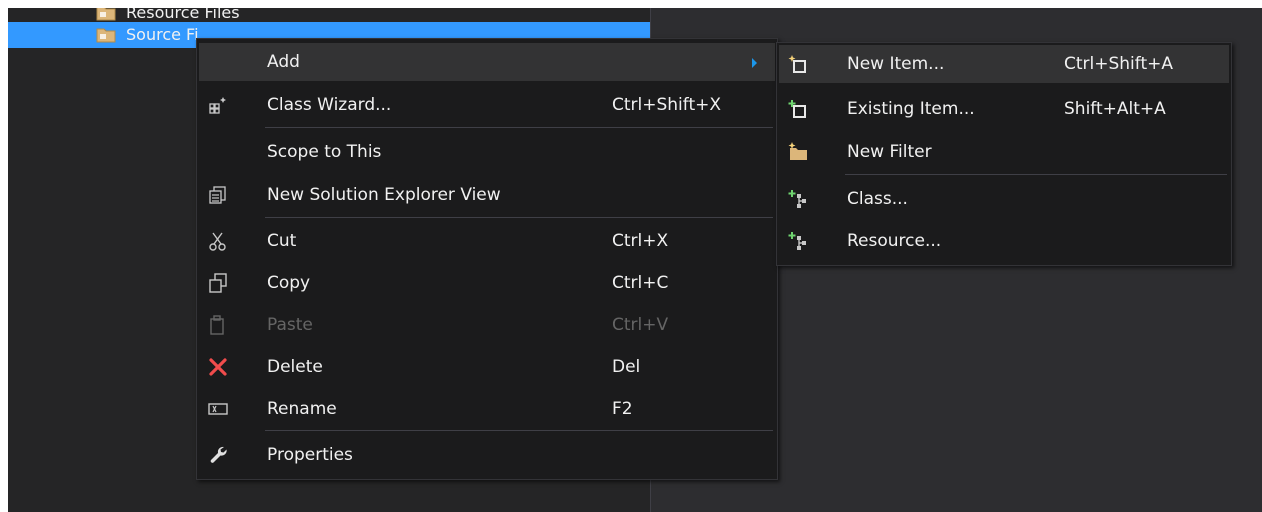 This screenshot has height=512, width=1262. What do you see at coordinates (487, 241) in the screenshot?
I see `menu-item-cut: Cut Ctrl+X` at bounding box center [487, 241].